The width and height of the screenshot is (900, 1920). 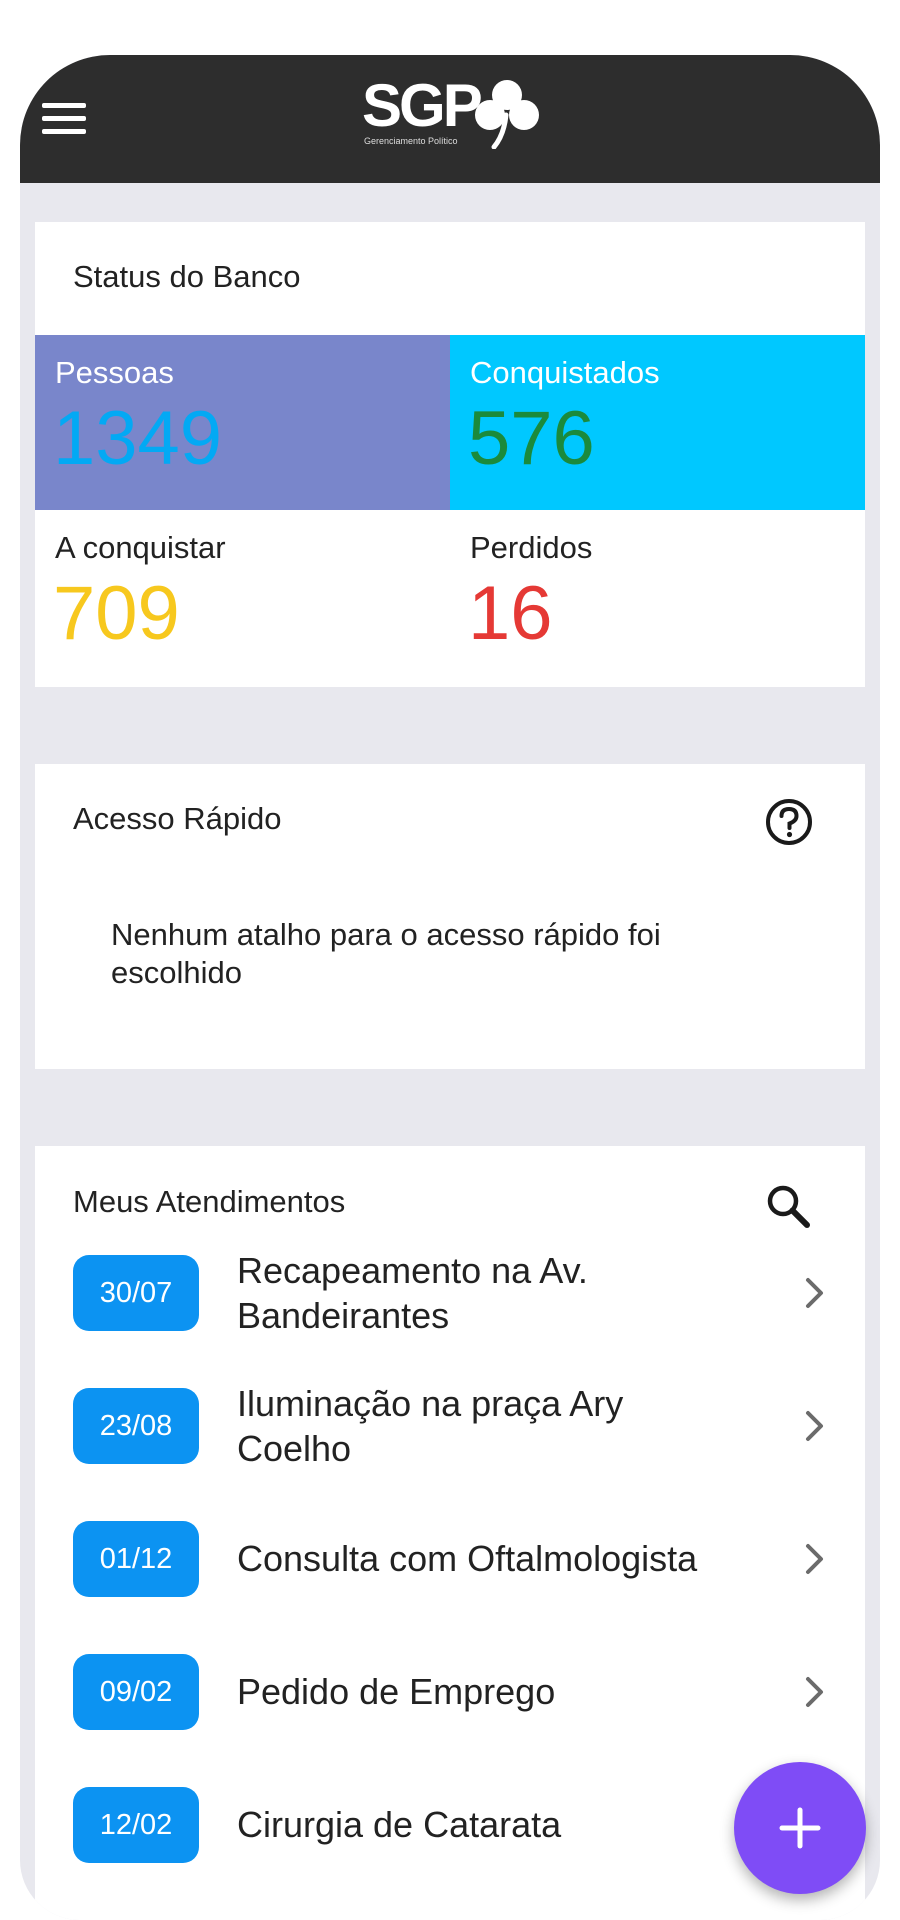 What do you see at coordinates (422, 105) in the screenshot?
I see `logo-text: SGP` at bounding box center [422, 105].